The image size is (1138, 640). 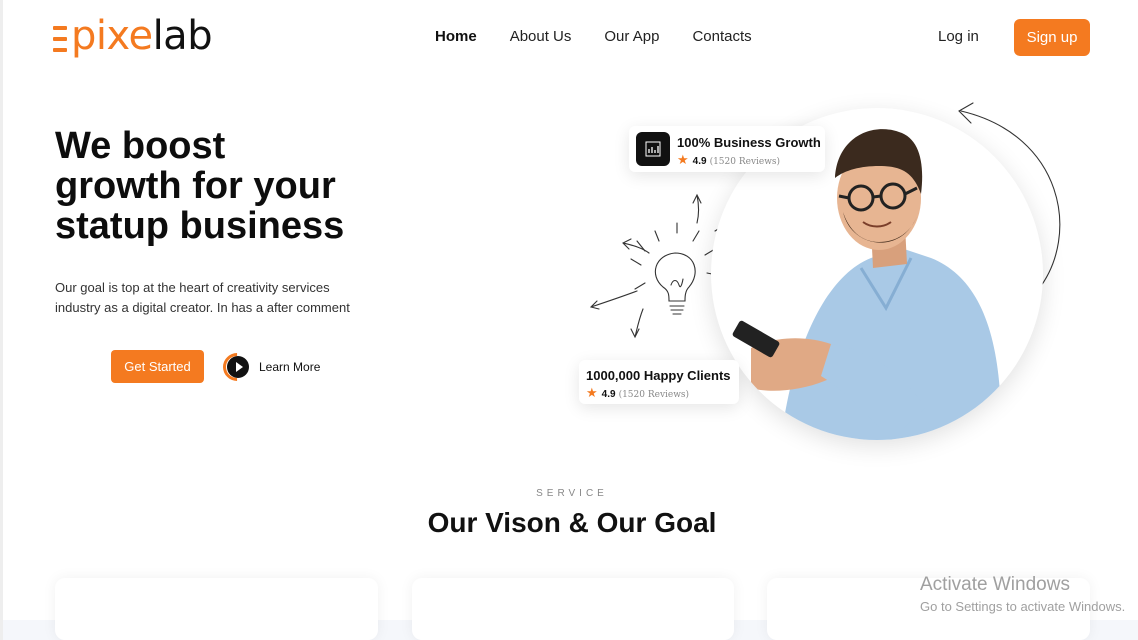 I want to click on get-started-button: Get Started, so click(x=157, y=366).